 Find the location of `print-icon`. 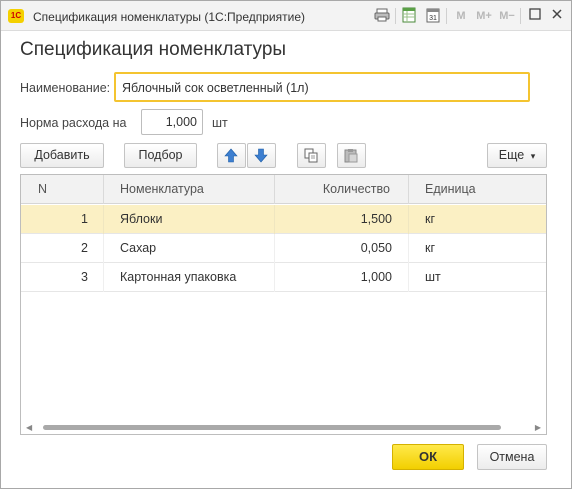

print-icon is located at coordinates (382, 16).